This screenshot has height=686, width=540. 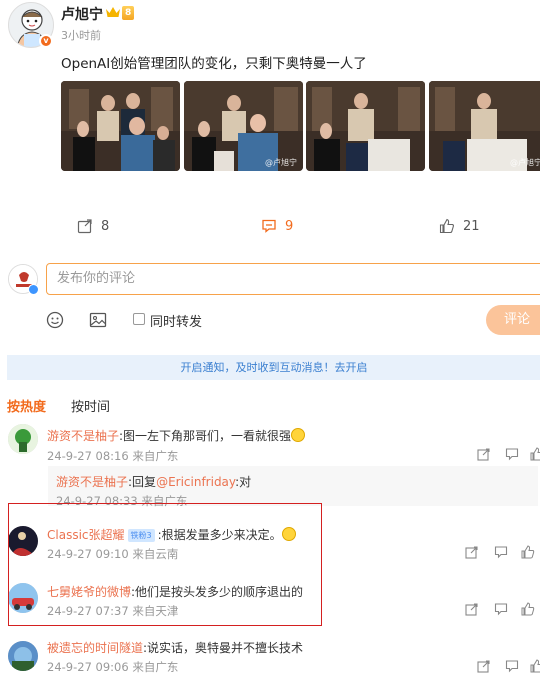 What do you see at coordinates (513, 320) in the screenshot?
I see `submit-comment-button: 评论` at bounding box center [513, 320].